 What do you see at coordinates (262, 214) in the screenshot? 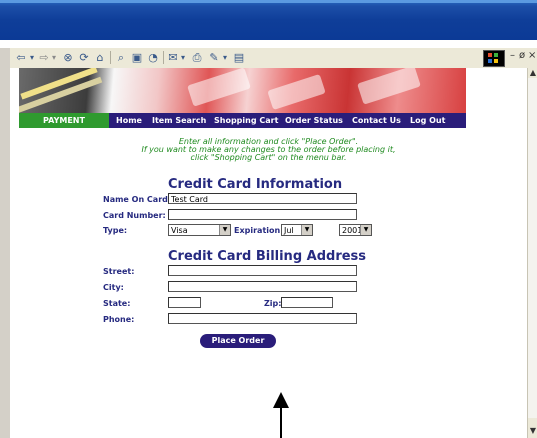
I see `card-number-field` at bounding box center [262, 214].